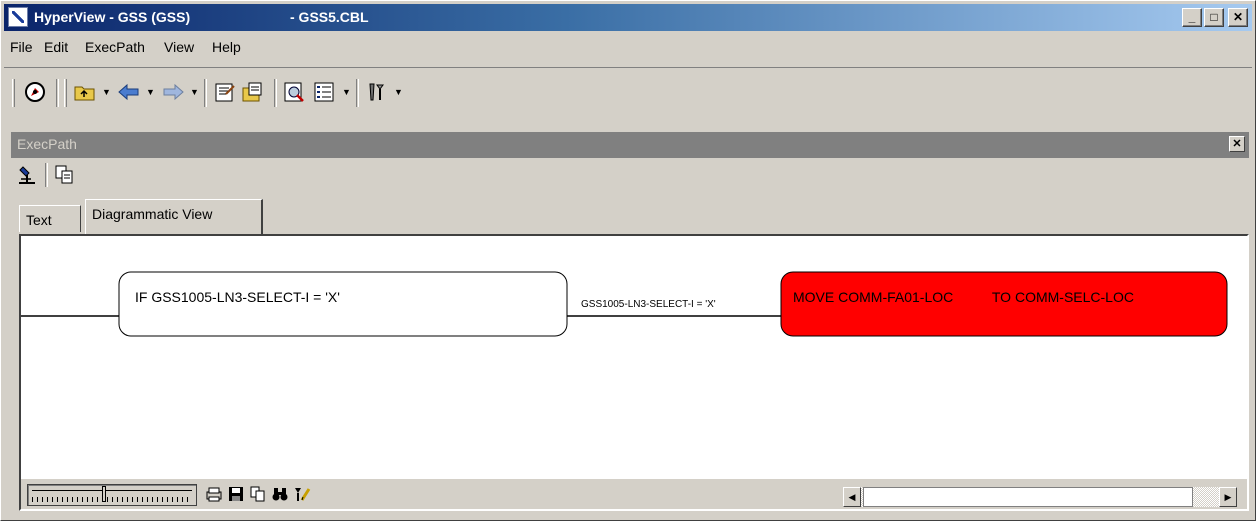 Image resolution: width=1256 pixels, height=521 pixels. What do you see at coordinates (628, 17) in the screenshot?
I see `title-bar: HyperView - GSS (GSS) - GSS5.CBL _ □ ✕` at bounding box center [628, 17].